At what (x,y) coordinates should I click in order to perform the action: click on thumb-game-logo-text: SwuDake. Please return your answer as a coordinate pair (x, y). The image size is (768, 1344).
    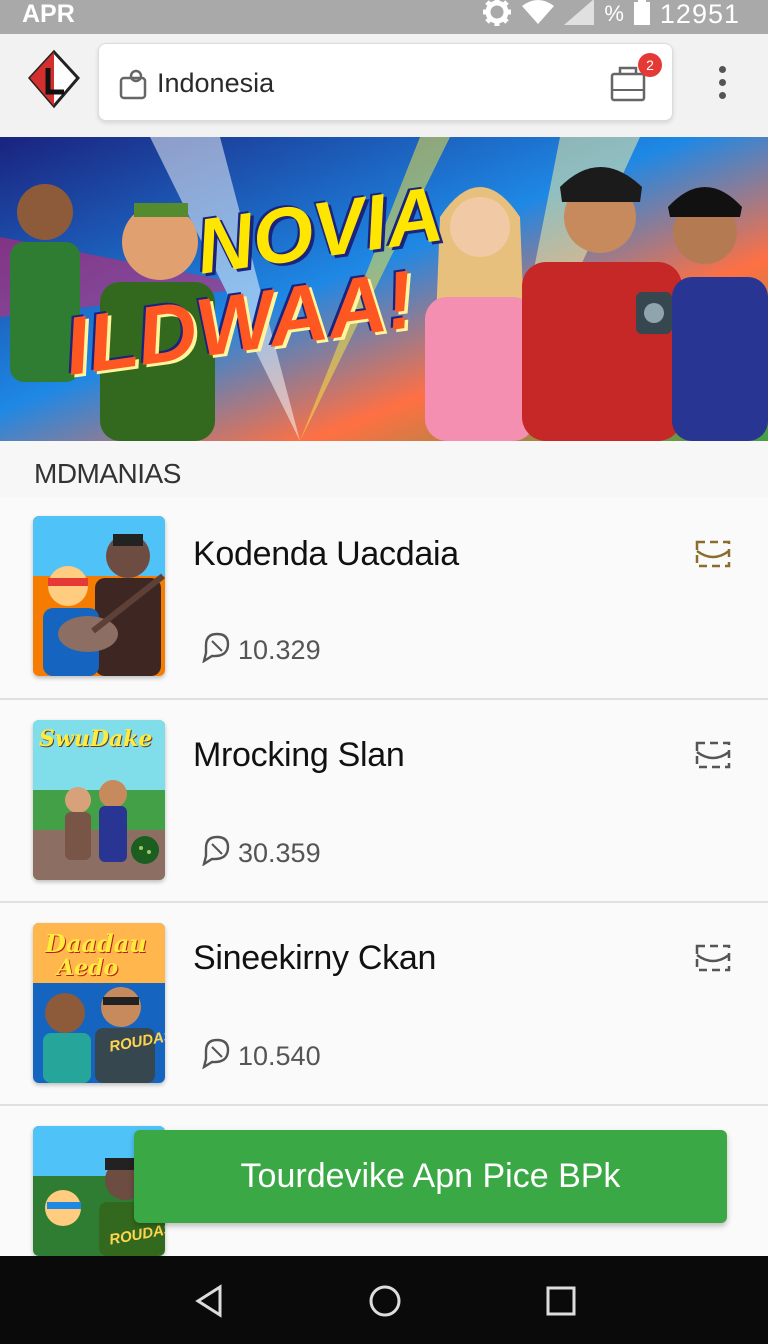
    Looking at the image, I should click on (96, 739).